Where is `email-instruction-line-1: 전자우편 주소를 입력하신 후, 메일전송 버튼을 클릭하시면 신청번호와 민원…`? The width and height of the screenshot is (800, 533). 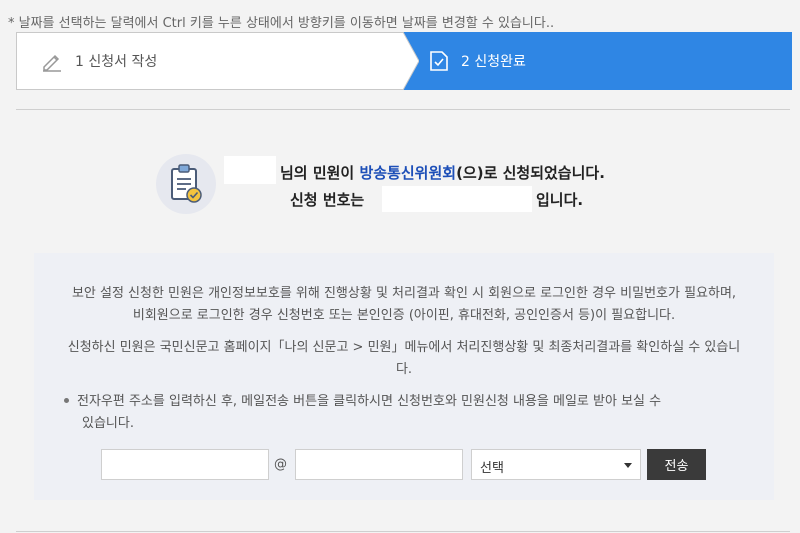 email-instruction-line-1: 전자우편 주소를 입력하신 후, 메일전송 버튼을 클릭하시면 신청번호와 민원… is located at coordinates (369, 401).